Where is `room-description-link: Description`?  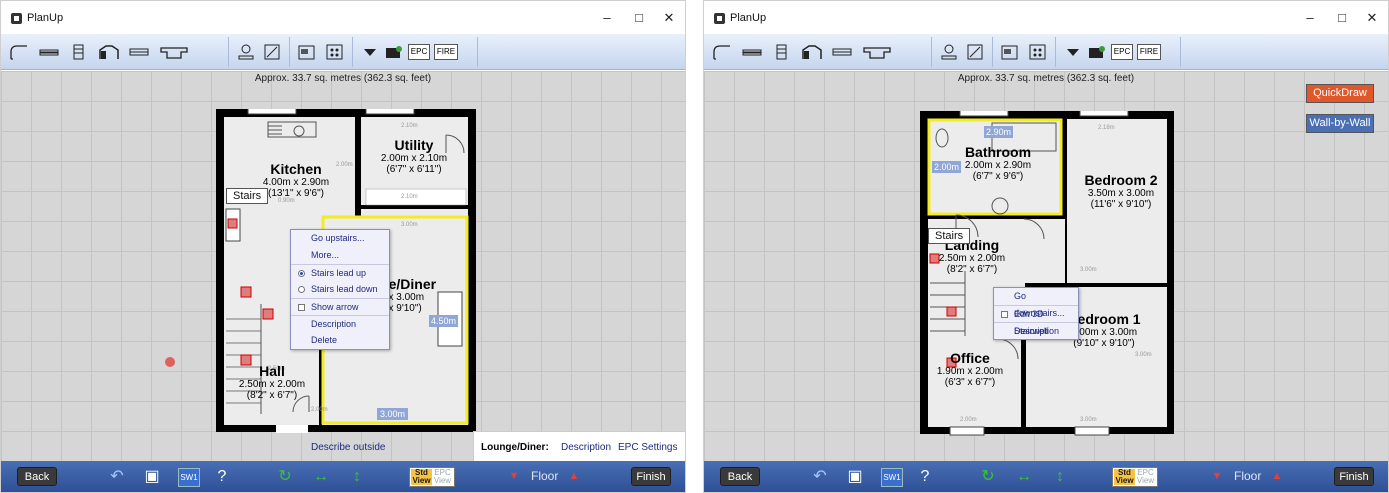
room-description-link: Description is located at coordinates (586, 447).